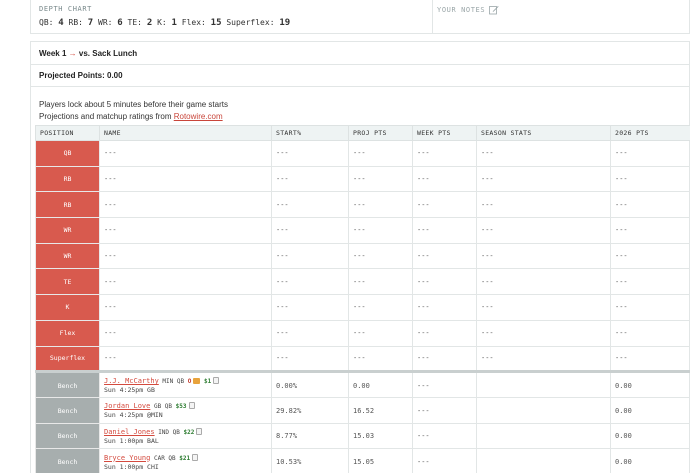  I want to click on player-line: J.J. McCarthy MIN QB O $1, so click(187, 381).